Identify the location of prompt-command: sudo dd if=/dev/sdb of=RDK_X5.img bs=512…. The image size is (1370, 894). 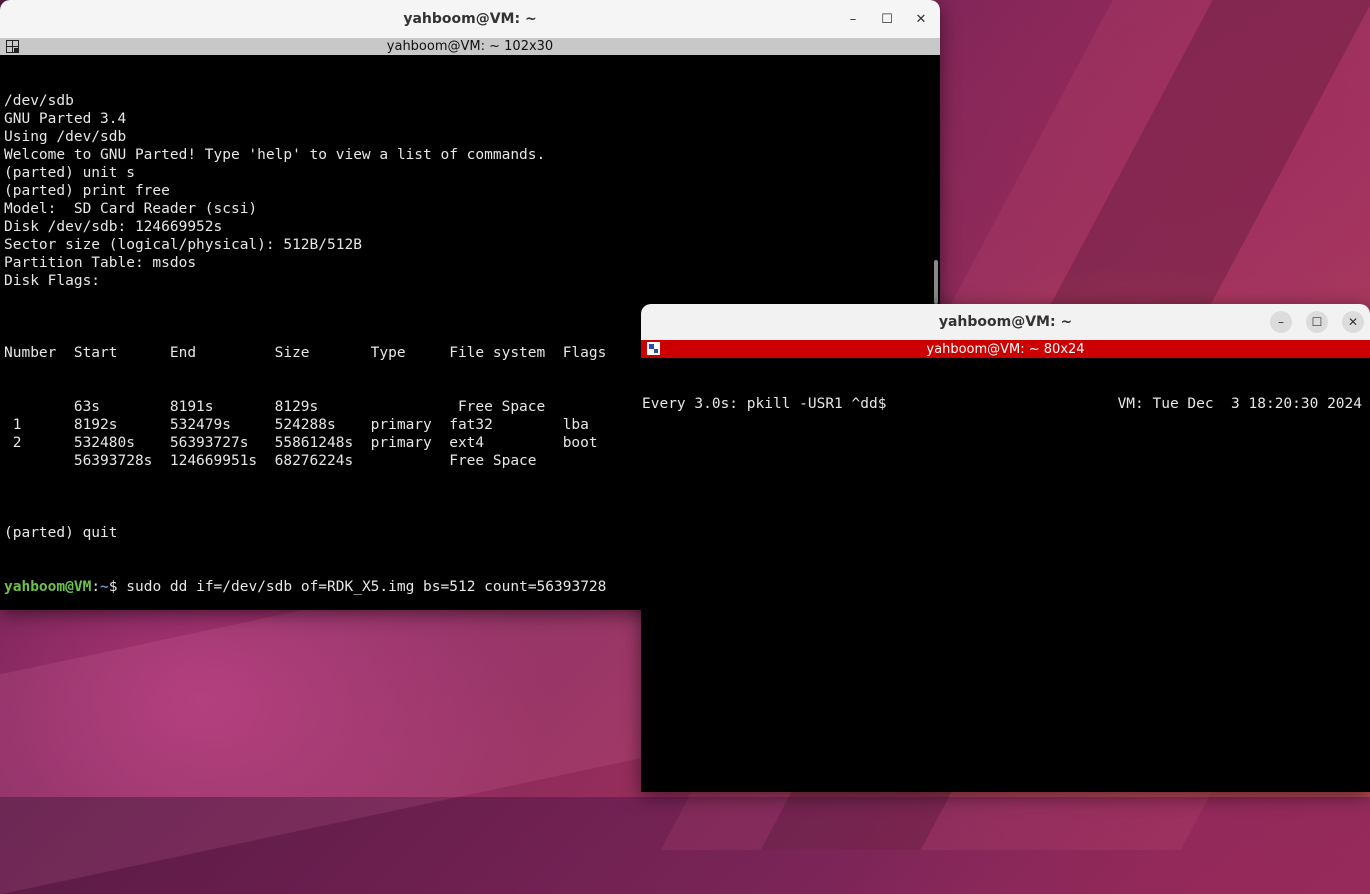
(366, 587).